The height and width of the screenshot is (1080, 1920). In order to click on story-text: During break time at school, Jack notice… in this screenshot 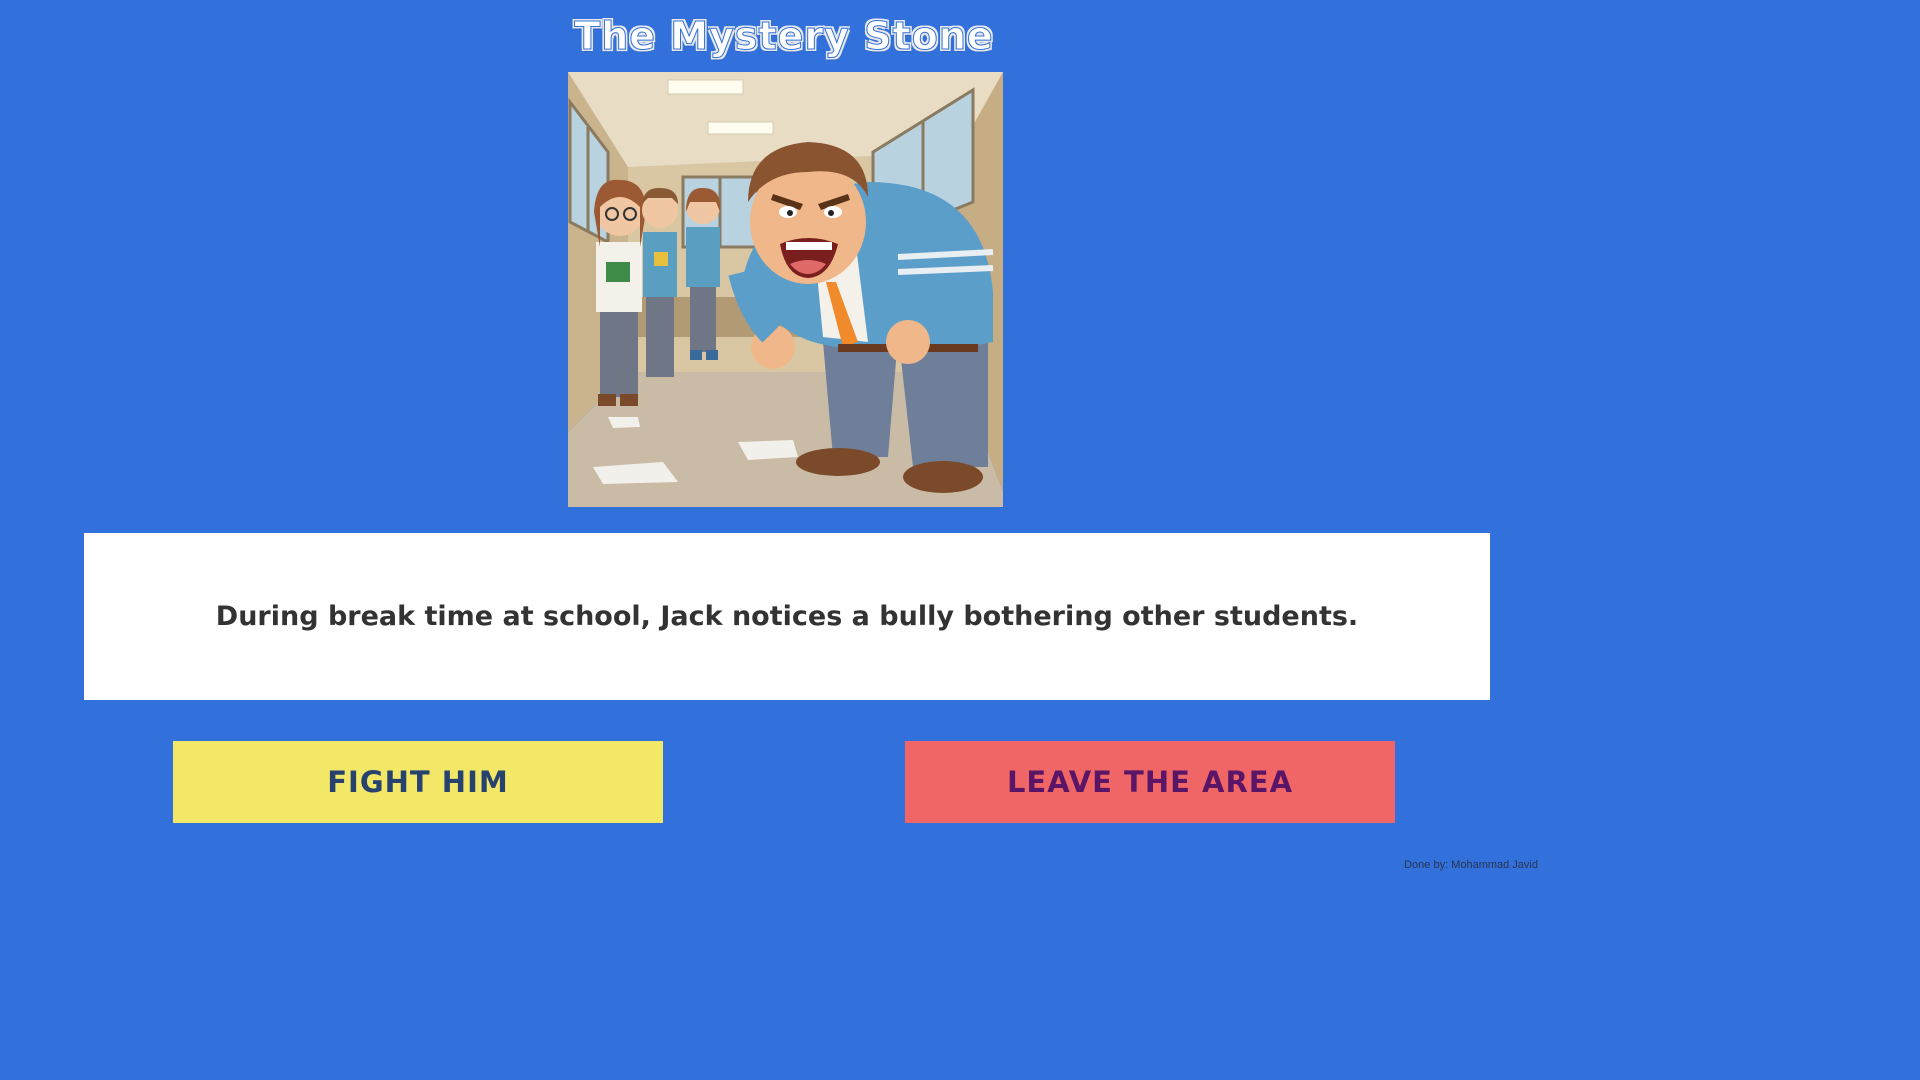, I will do `click(787, 616)`.